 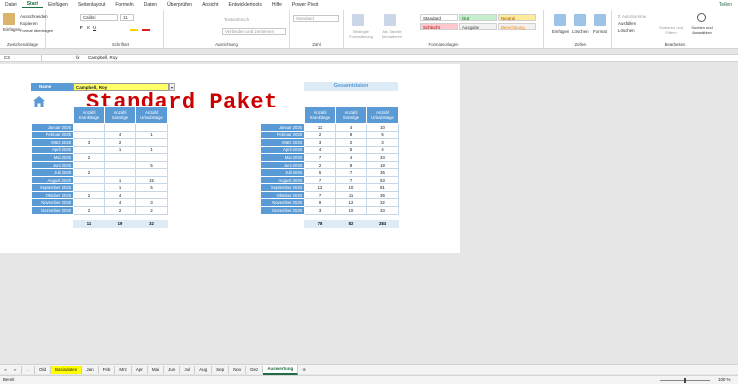 What do you see at coordinates (627, 23) in the screenshot?
I see `fill-button: Ausfüllen` at bounding box center [627, 23].